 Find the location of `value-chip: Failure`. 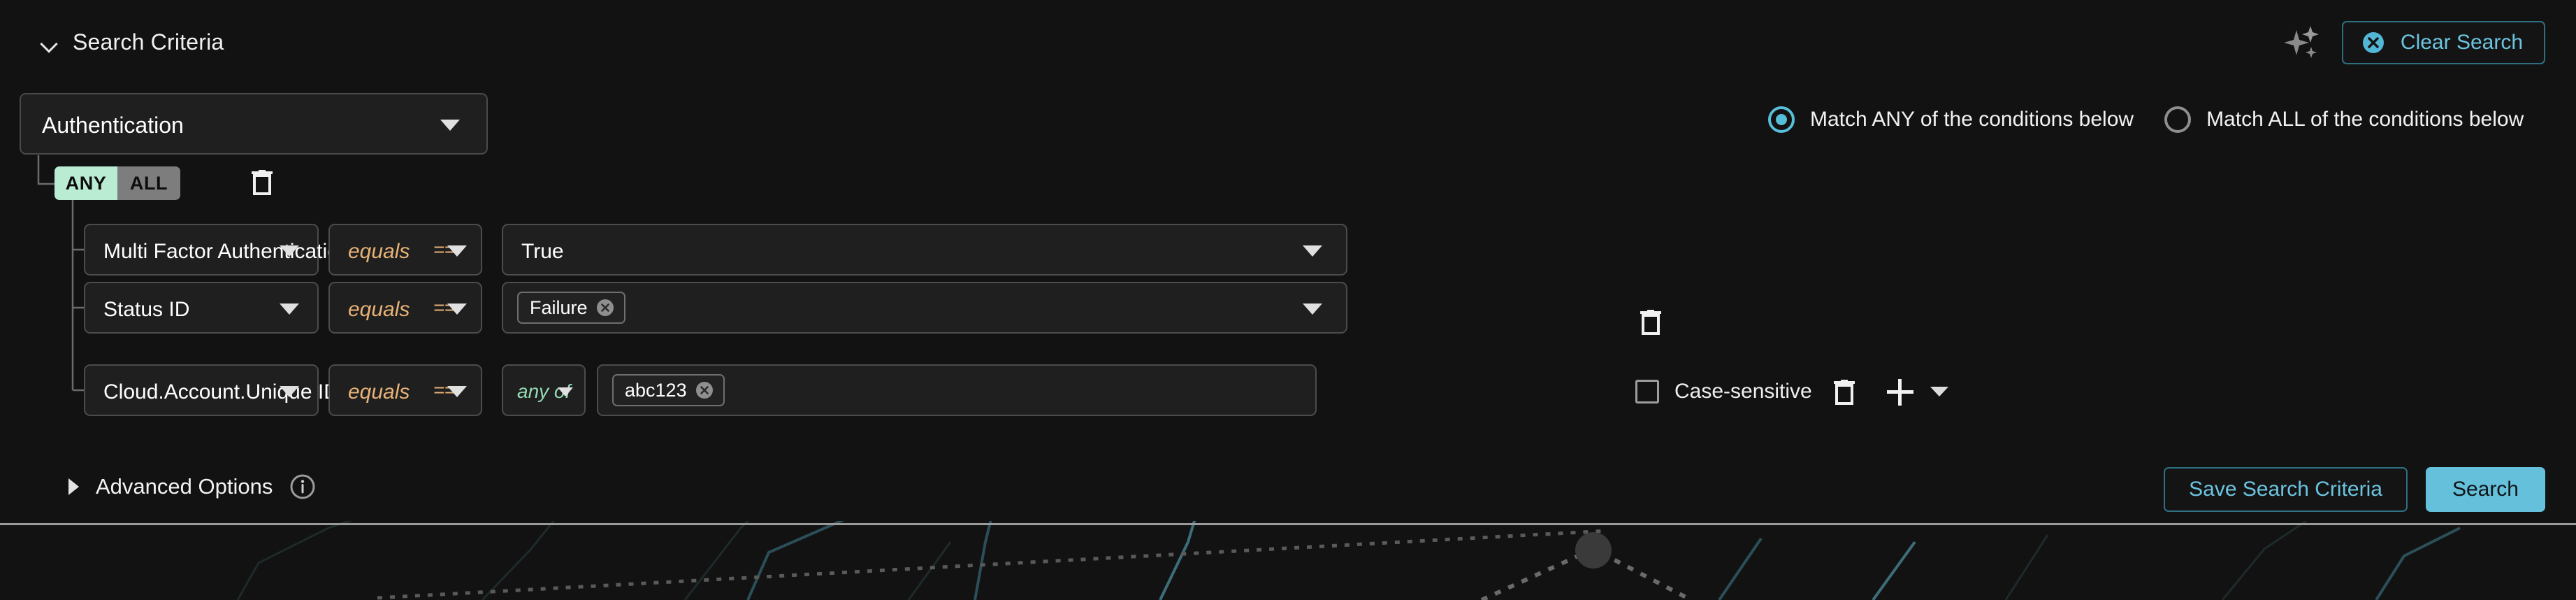

value-chip: Failure is located at coordinates (571, 308).